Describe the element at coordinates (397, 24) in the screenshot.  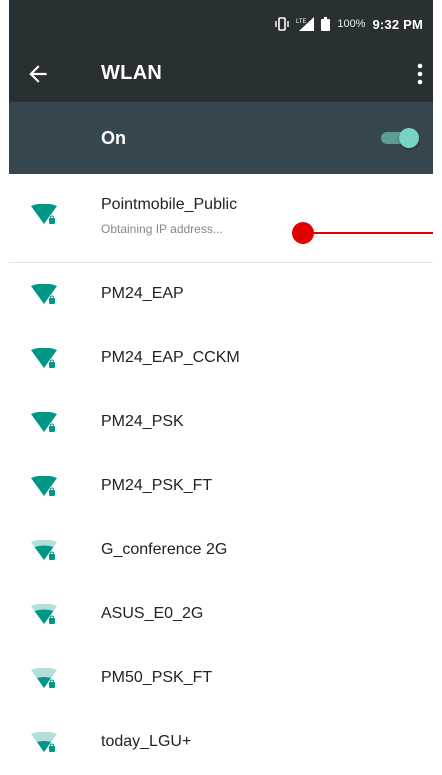
I see `clock: 9:32 PM` at that location.